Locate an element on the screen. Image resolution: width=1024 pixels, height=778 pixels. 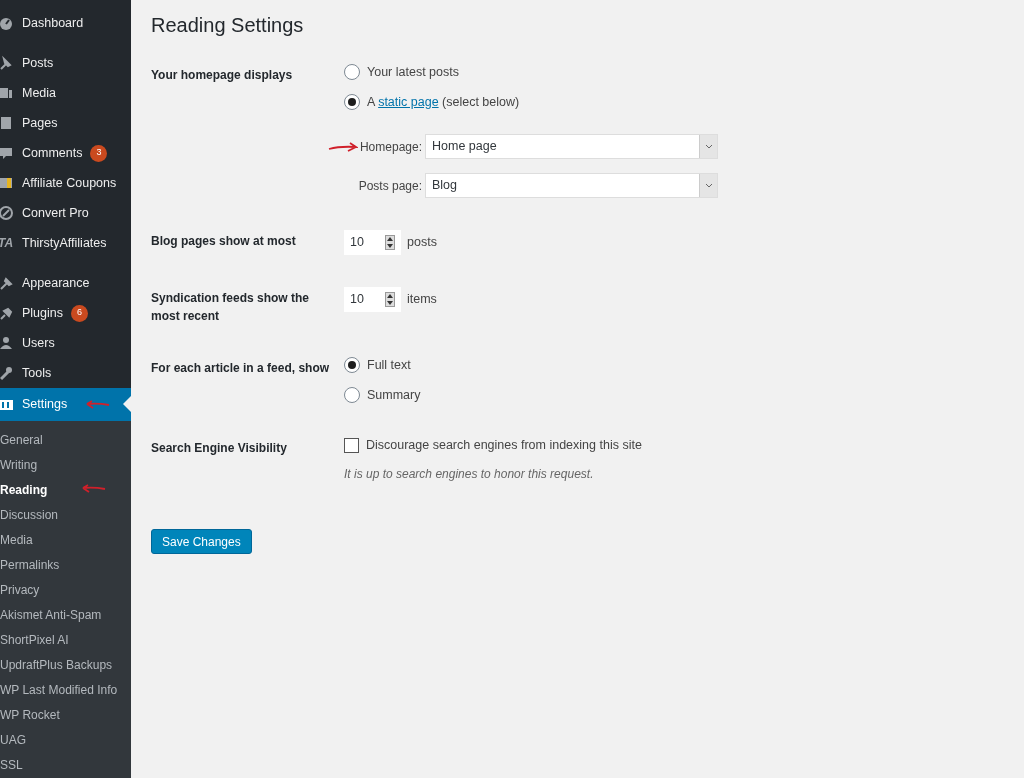
submenu-item: Permalinks is located at coordinates (65, 564).